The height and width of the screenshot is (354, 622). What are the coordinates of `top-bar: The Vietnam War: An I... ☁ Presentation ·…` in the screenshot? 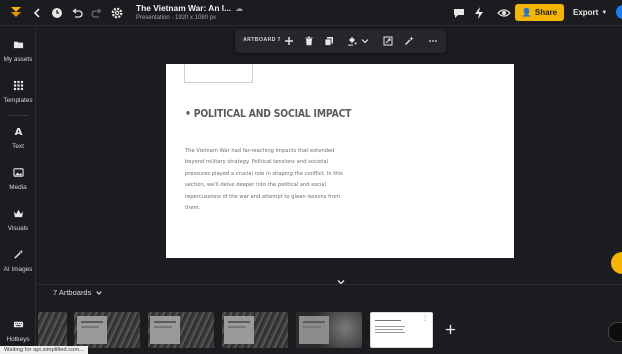 It's located at (311, 13).